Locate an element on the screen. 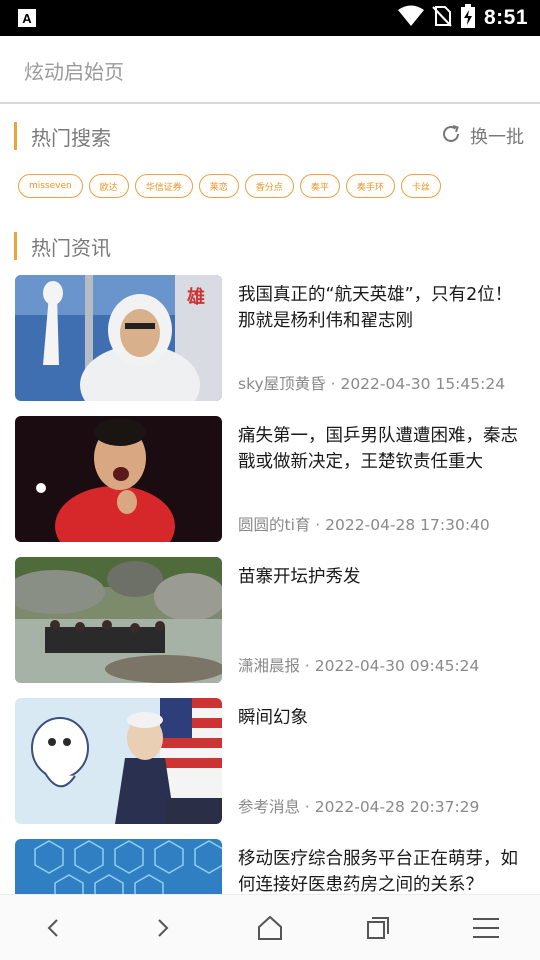 The image size is (540, 960). search-tag: 欧达 is located at coordinates (108, 186).